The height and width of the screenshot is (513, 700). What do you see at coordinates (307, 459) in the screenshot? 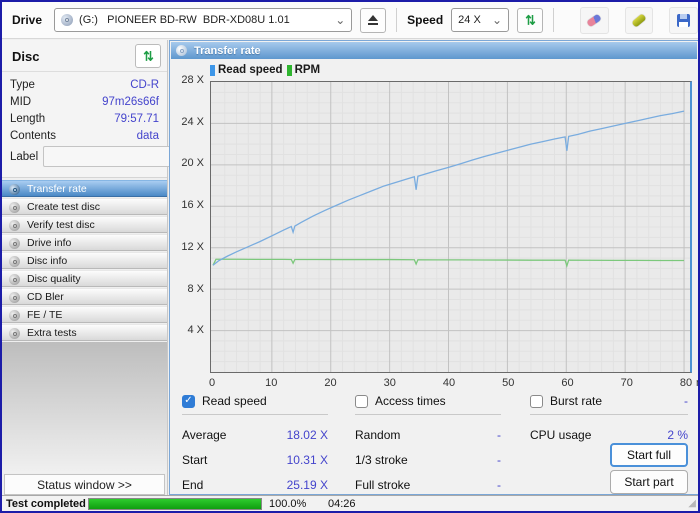
I see `stat-value: 10.31 X` at bounding box center [307, 459].